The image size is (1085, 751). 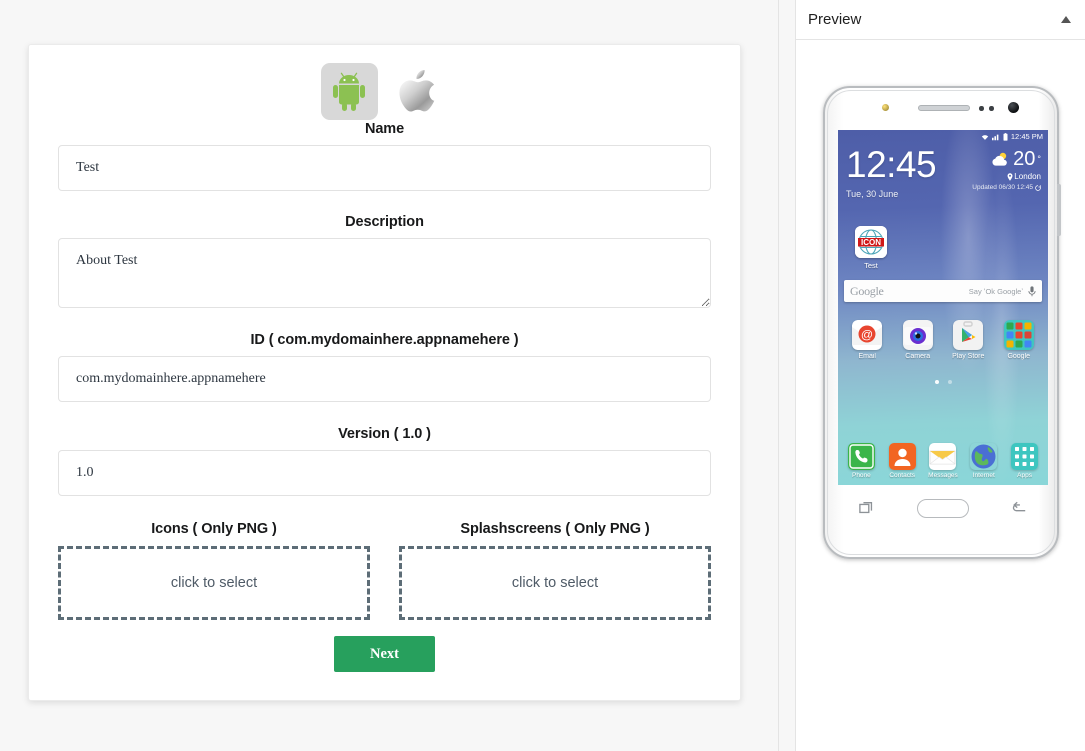 What do you see at coordinates (866, 508) in the screenshot?
I see `recents-icon` at bounding box center [866, 508].